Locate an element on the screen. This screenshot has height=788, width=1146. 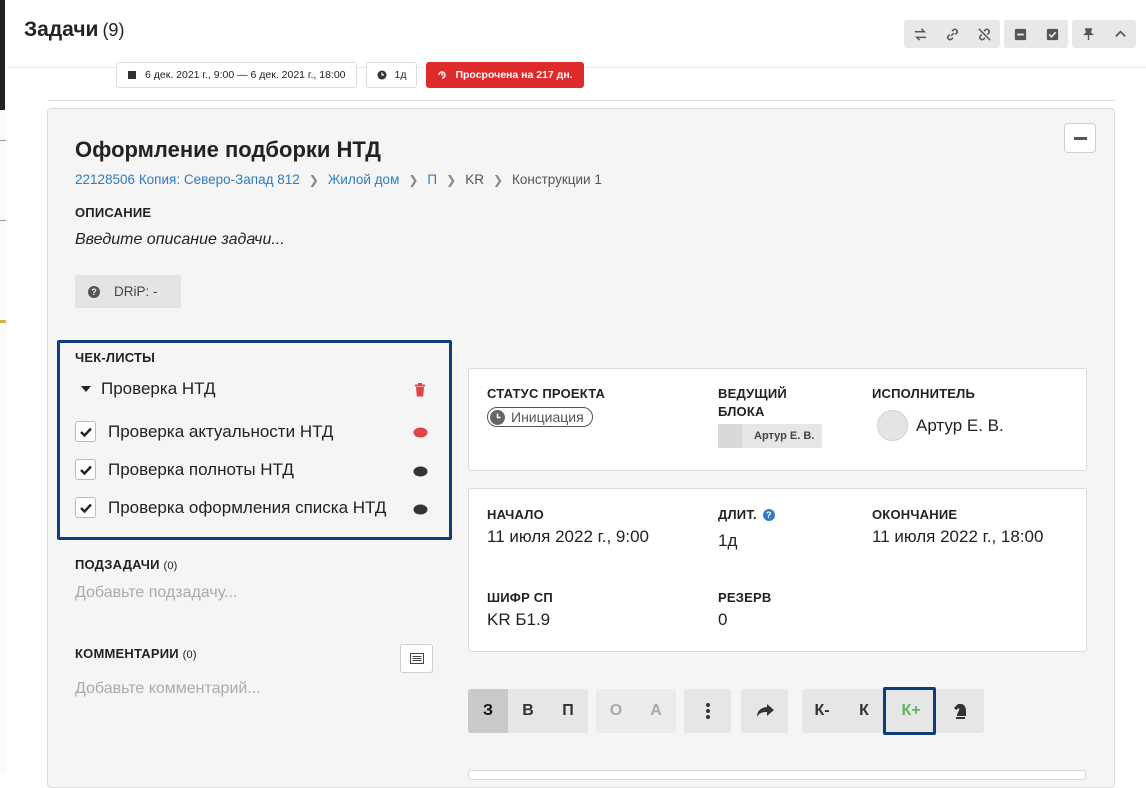
duration-chip: 1д is located at coordinates (391, 75).